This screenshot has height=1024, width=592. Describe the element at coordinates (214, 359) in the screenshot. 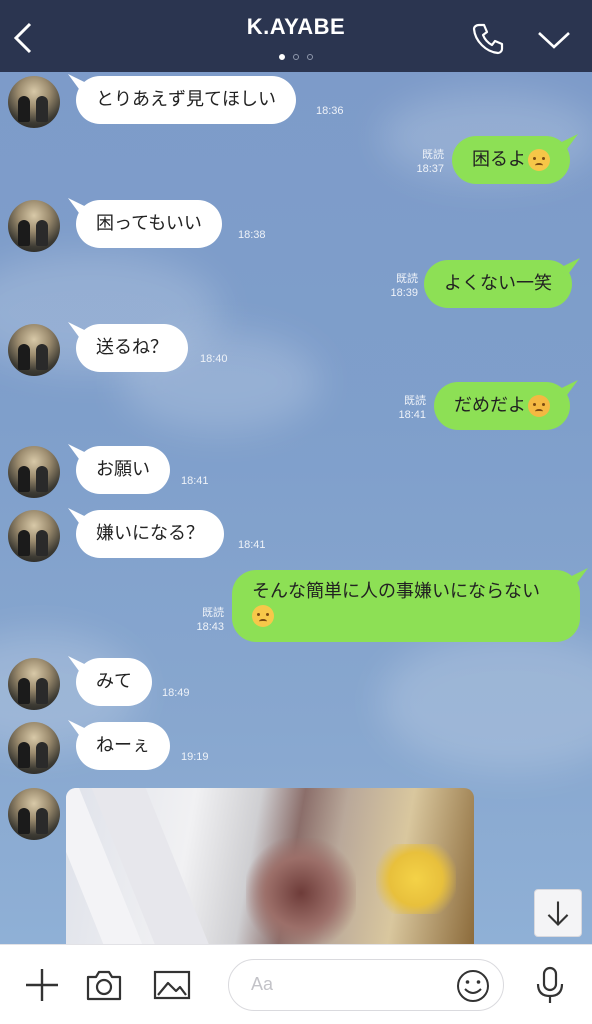

I see `message-time: 18:40` at that location.